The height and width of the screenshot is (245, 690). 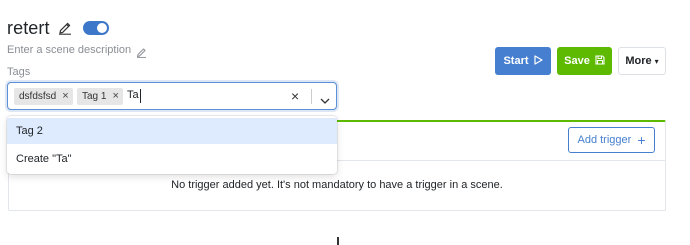 I want to click on more-button-label: More, so click(x=638, y=61).